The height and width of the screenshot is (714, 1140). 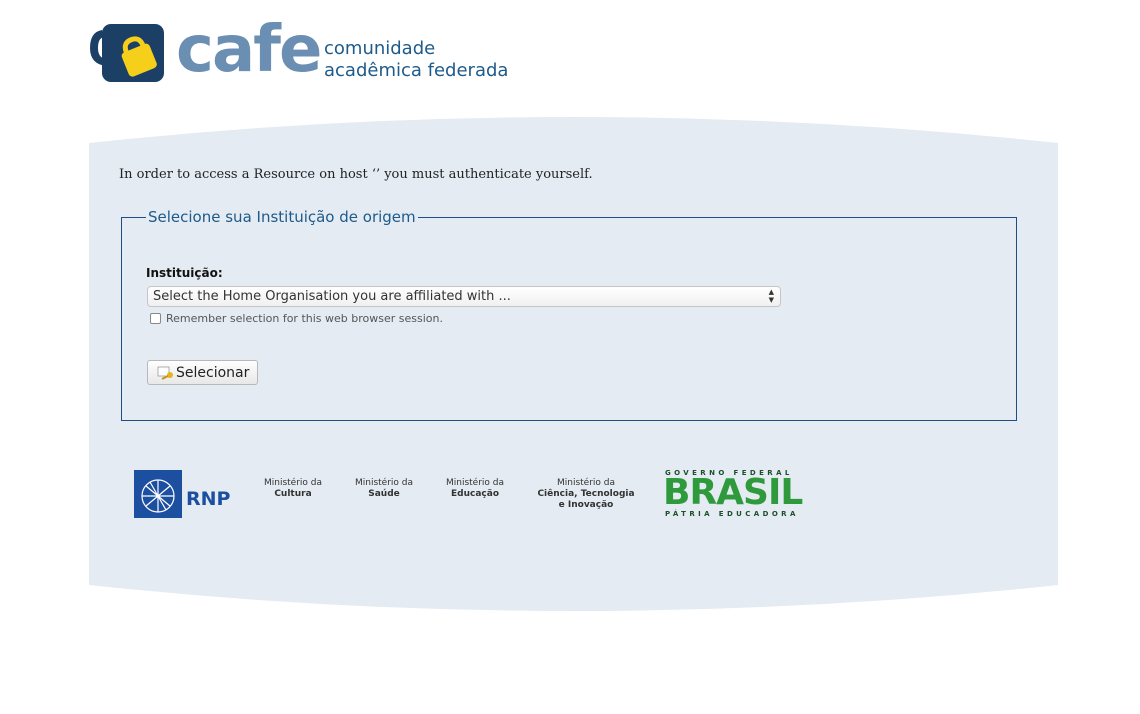 What do you see at coordinates (771, 296) in the screenshot?
I see `select-arrows-icon: ▲ ▼` at bounding box center [771, 296].